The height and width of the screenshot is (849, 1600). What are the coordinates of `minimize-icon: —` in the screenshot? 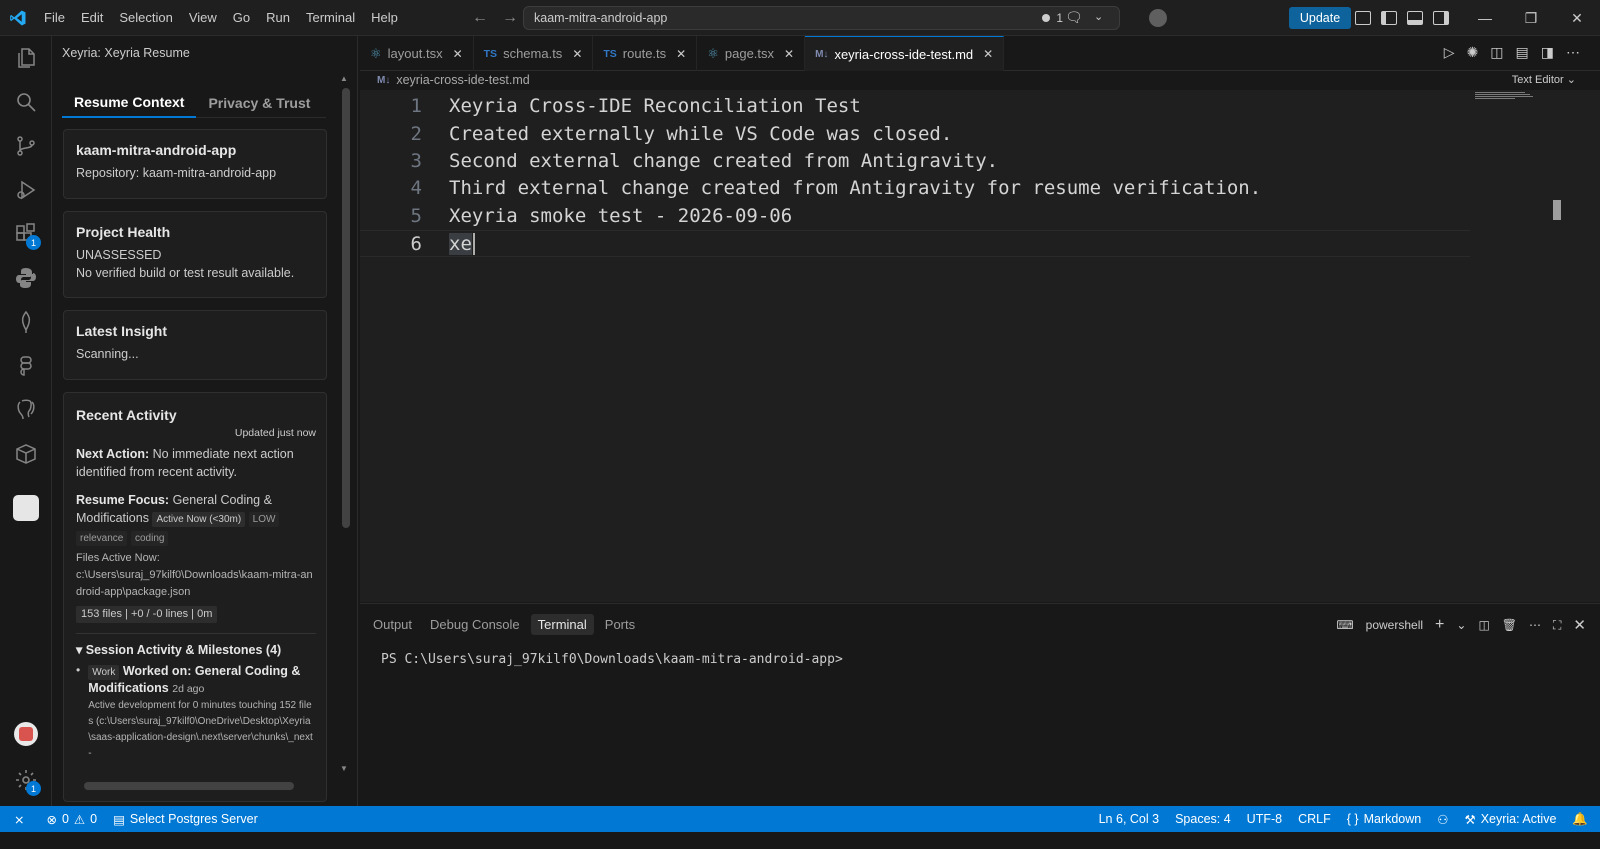 It's located at (1485, 18).